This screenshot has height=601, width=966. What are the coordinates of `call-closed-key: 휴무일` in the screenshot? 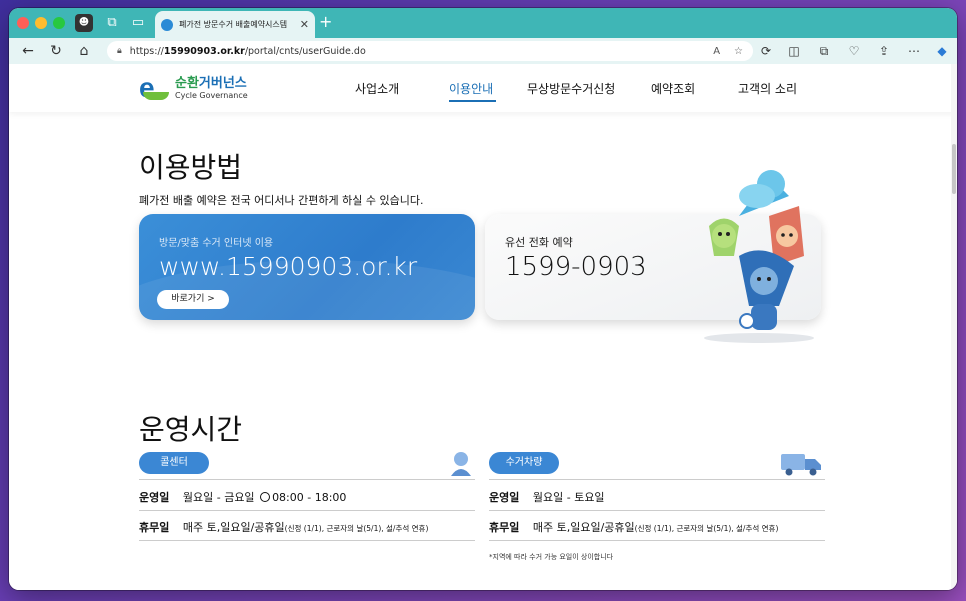 It's located at (154, 527).